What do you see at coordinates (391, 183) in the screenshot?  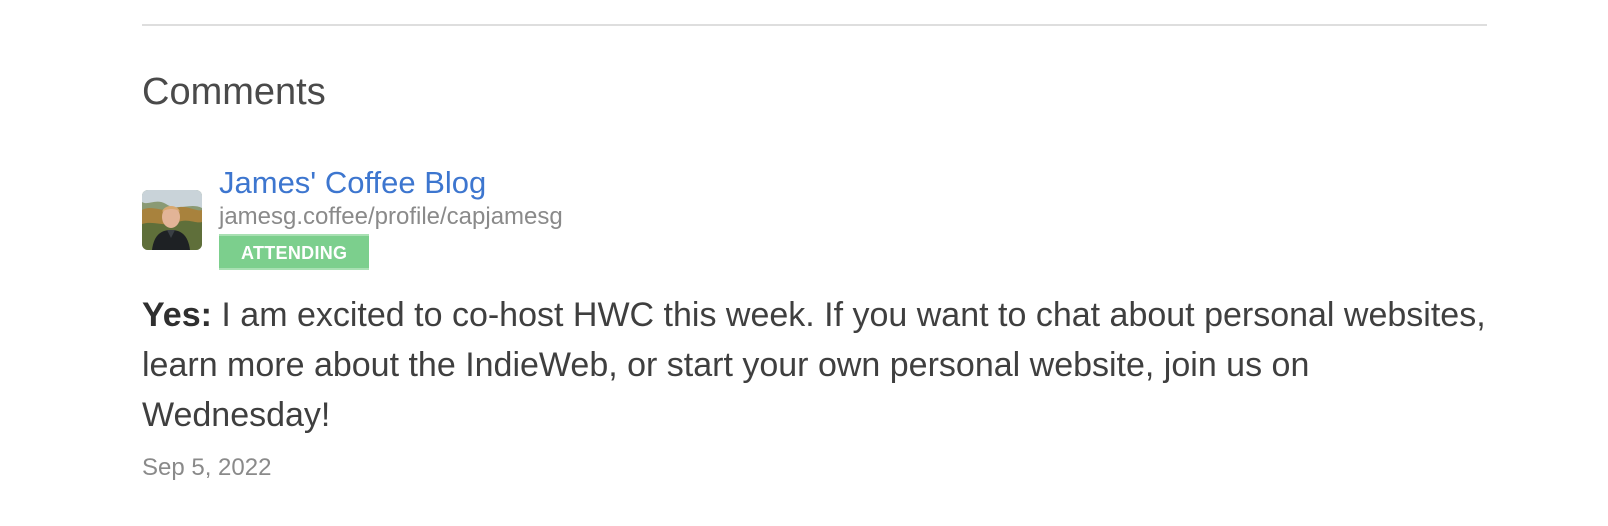 I see `author-name-link: James' Coffee Blog` at bounding box center [391, 183].